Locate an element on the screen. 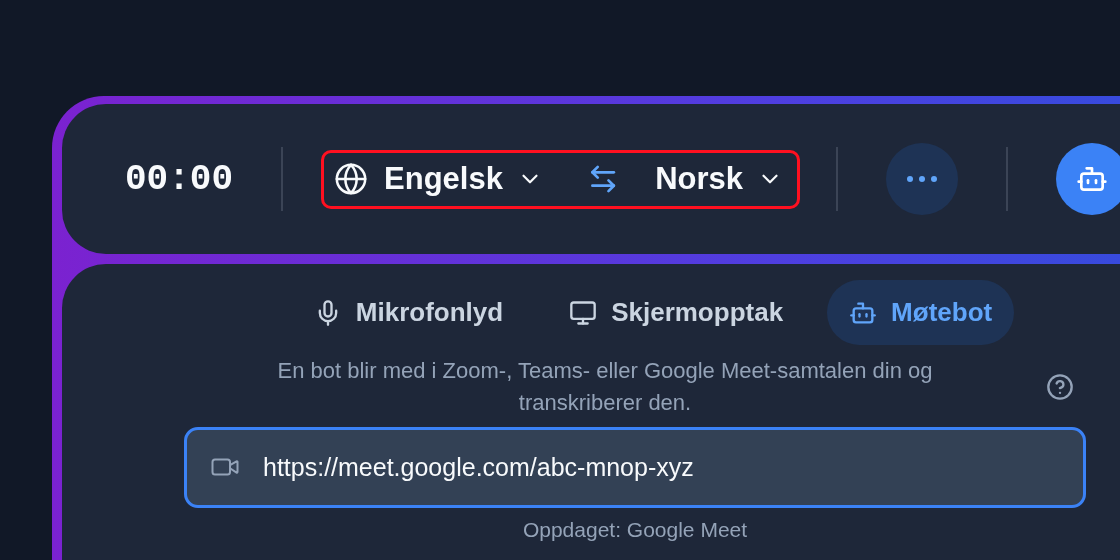 Image resolution: width=1120 pixels, height=560 pixels. timer: 00:00 is located at coordinates (180, 179).